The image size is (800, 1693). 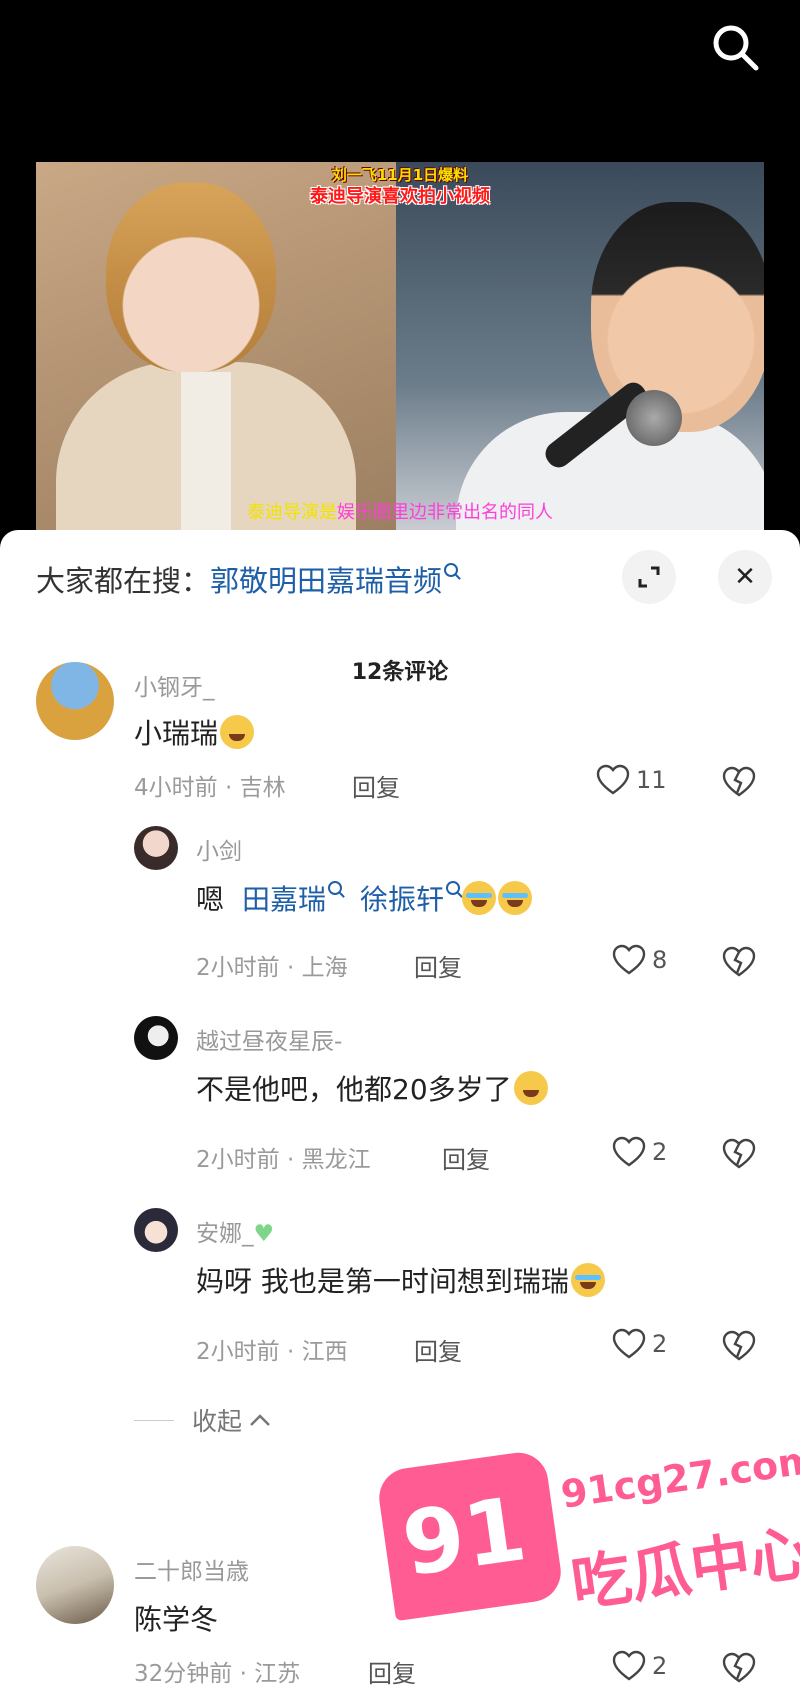 What do you see at coordinates (580, 346) in the screenshot?
I see `video-right-person` at bounding box center [580, 346].